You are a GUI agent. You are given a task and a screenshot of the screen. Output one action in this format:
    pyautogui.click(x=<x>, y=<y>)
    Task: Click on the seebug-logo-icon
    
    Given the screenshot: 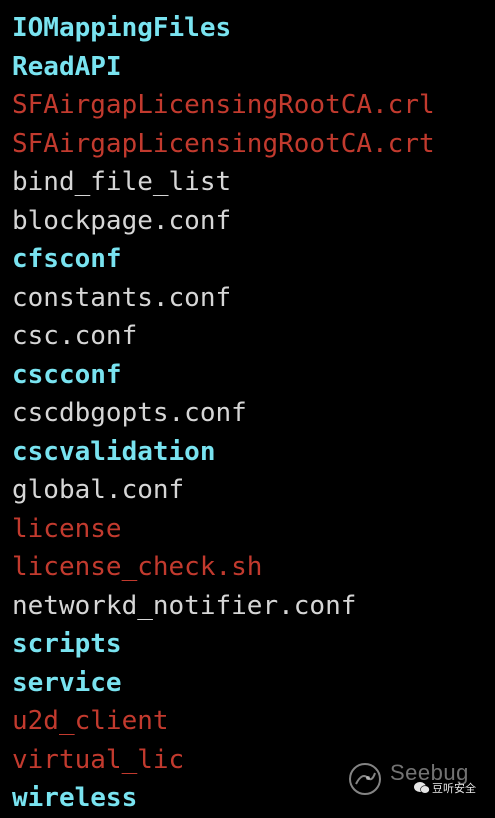 What is the action you would take?
    pyautogui.click(x=365, y=779)
    